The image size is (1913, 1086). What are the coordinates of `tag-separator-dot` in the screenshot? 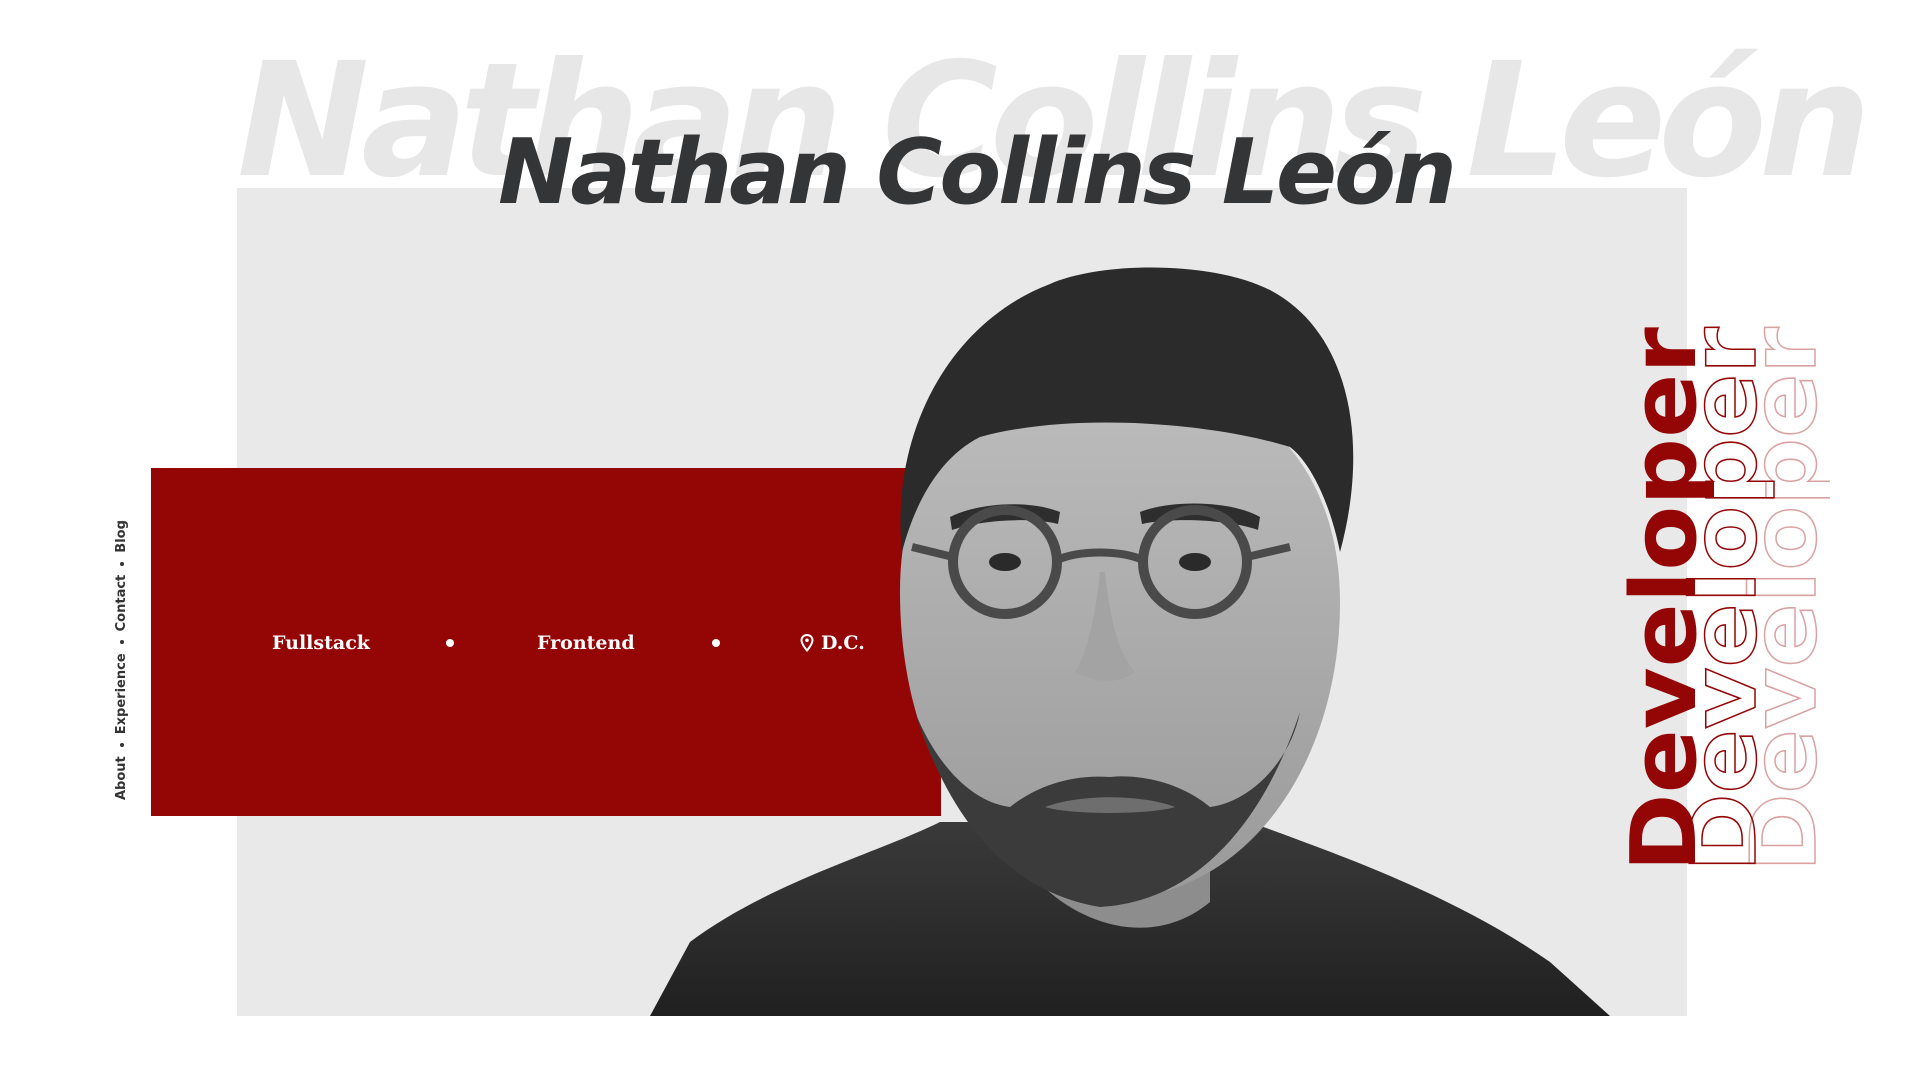 It's located at (450, 643).